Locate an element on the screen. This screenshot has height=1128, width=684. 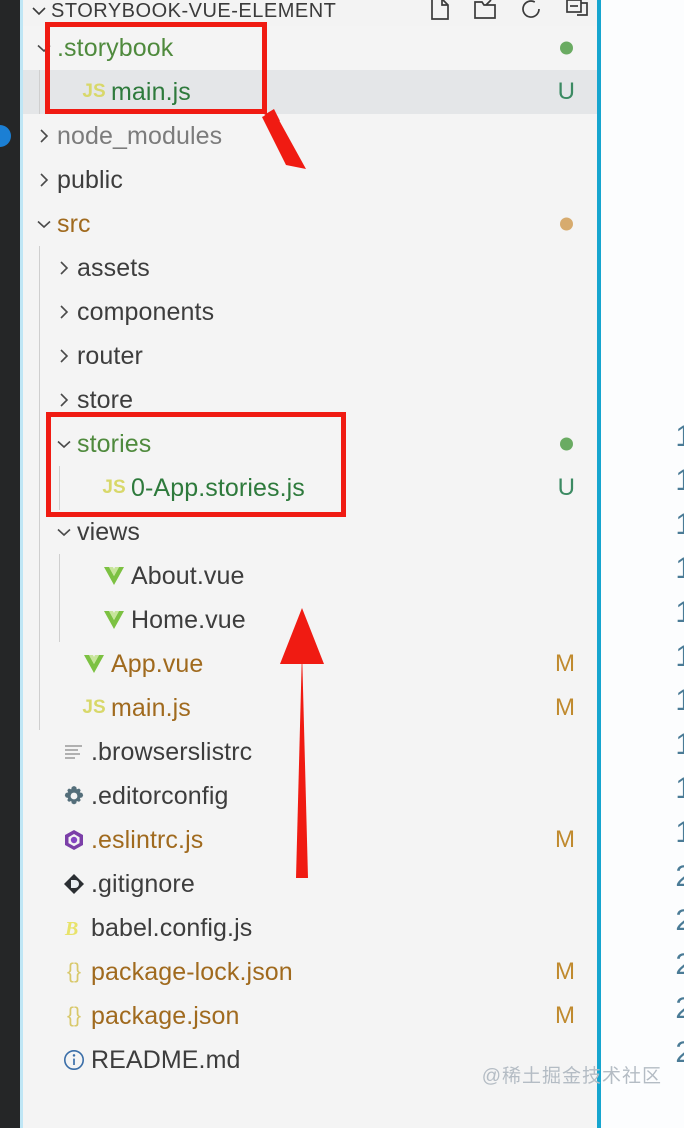
tree-item-label: .gitignore is located at coordinates (143, 883).